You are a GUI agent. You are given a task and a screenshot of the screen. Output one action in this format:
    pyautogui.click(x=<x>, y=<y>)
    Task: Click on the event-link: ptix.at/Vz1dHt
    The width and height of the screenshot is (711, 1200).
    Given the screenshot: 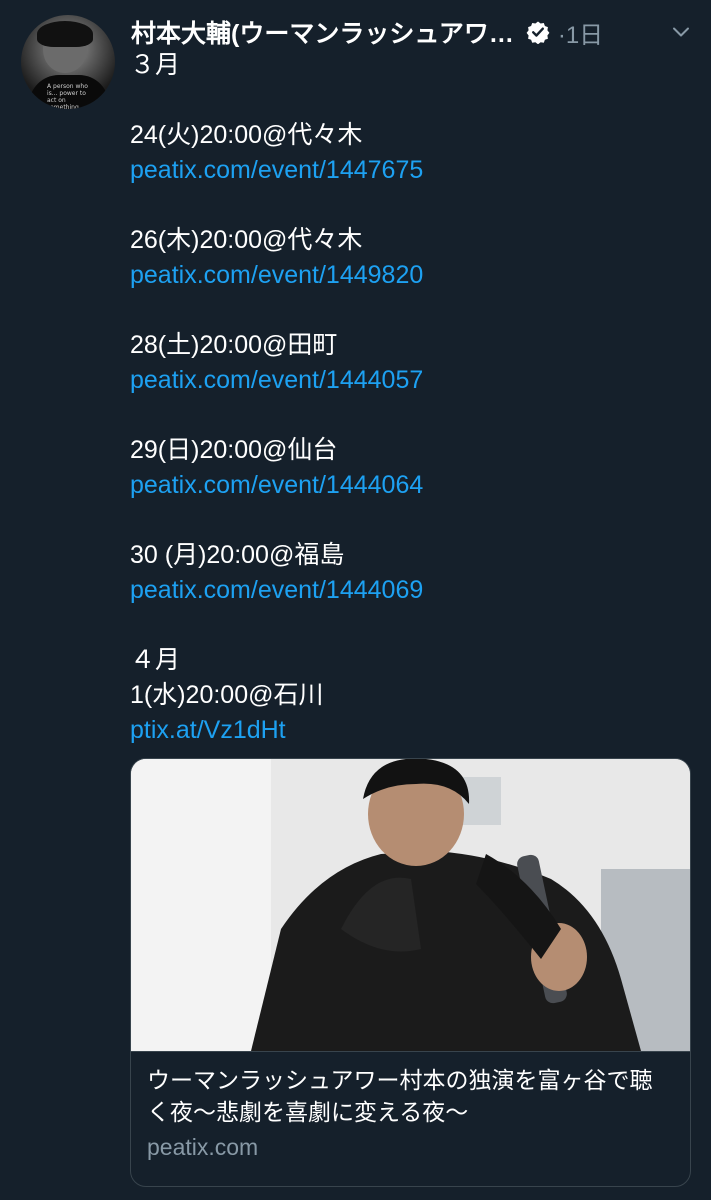 What is the action you would take?
    pyautogui.click(x=410, y=730)
    